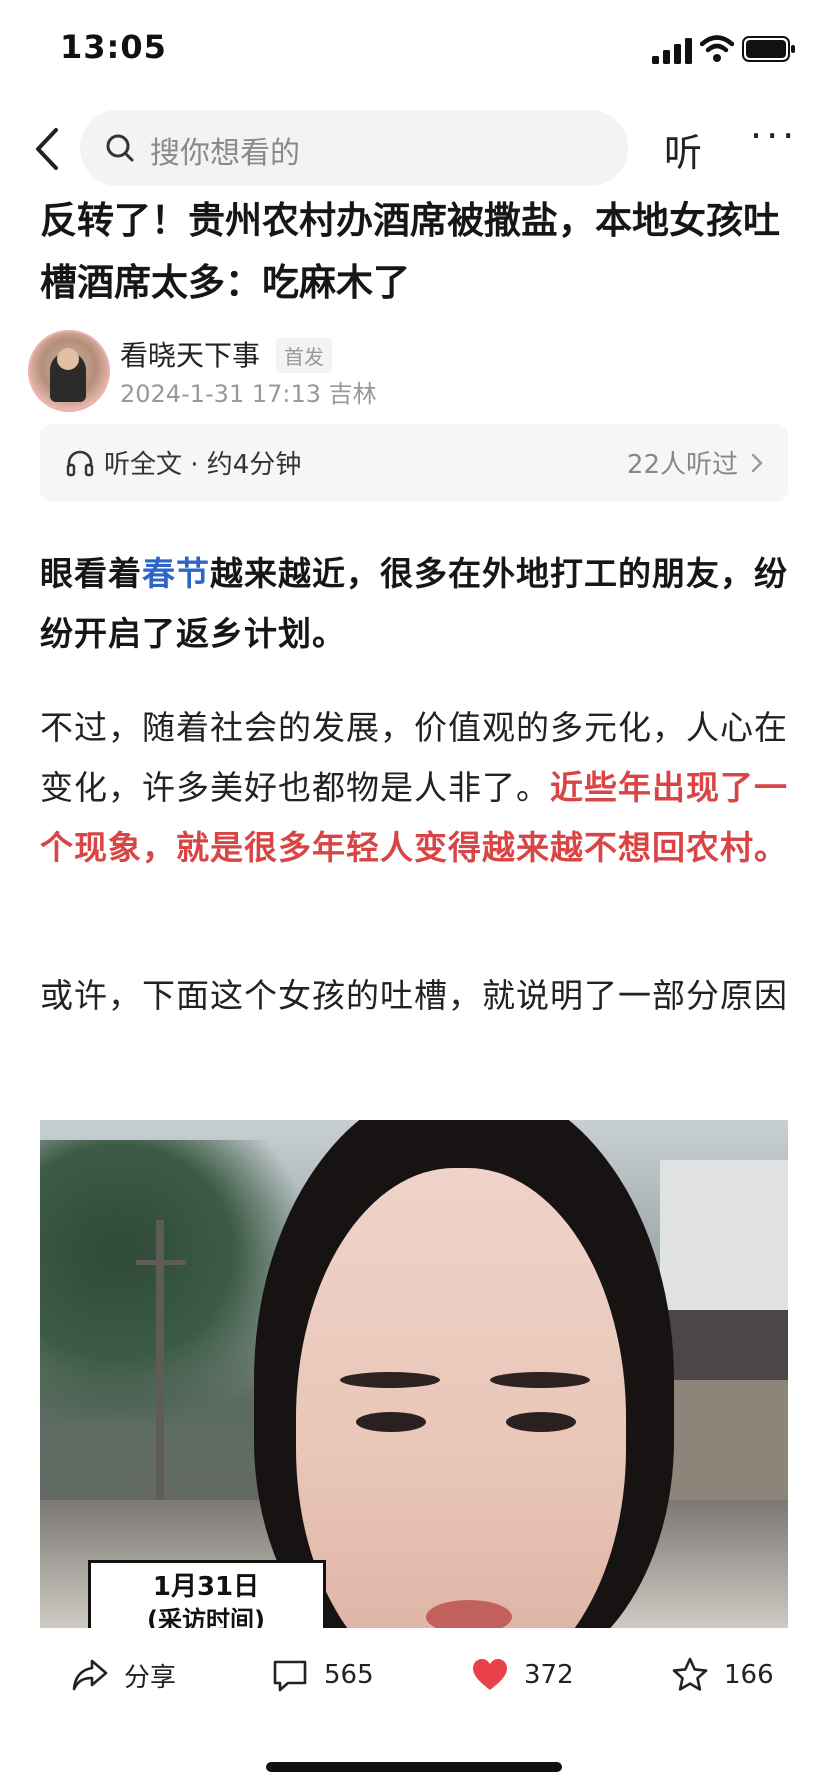  I want to click on listen-button: 听, so click(683, 149).